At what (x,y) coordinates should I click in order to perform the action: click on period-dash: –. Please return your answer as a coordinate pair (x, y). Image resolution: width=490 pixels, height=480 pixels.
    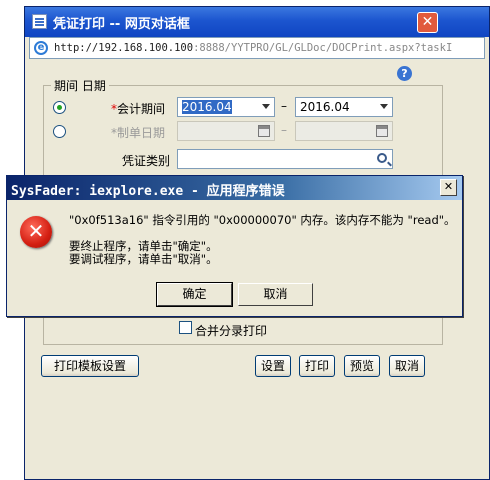
    Looking at the image, I should click on (284, 106).